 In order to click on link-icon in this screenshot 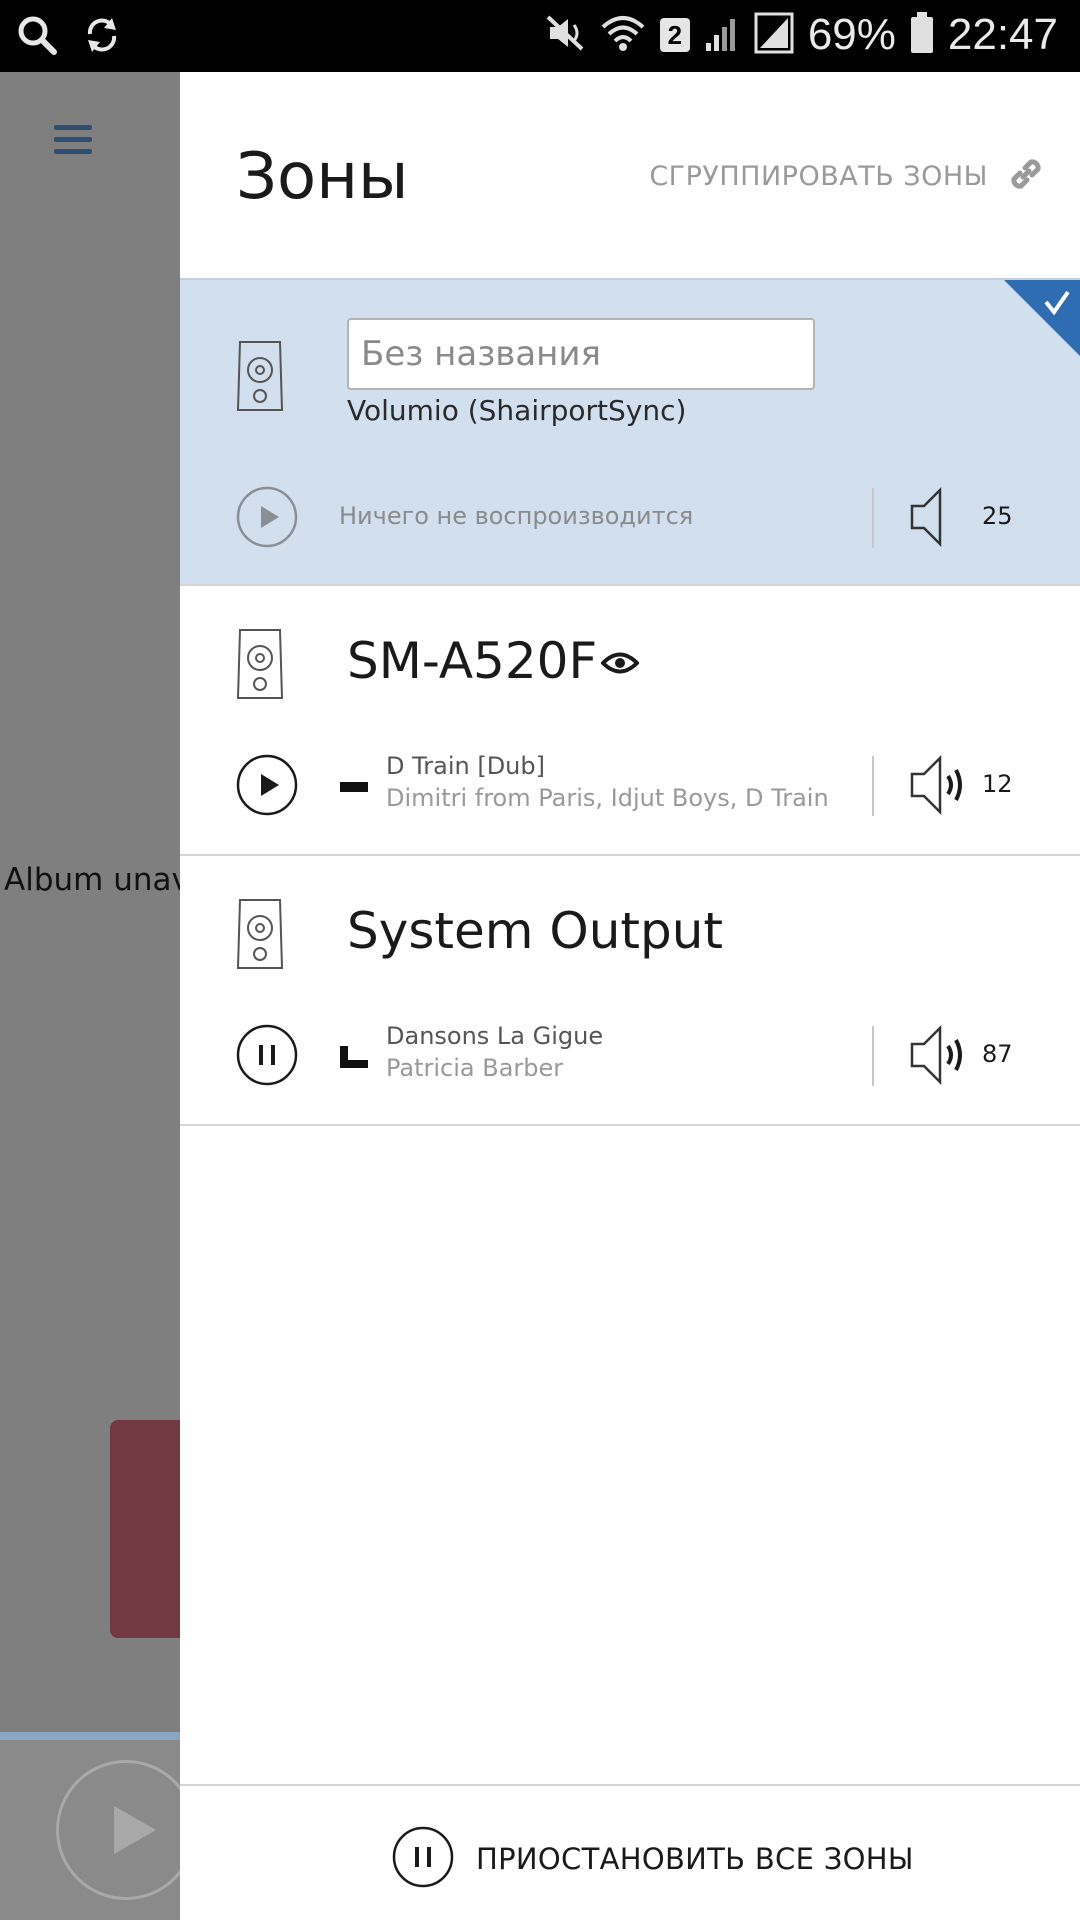, I will do `click(1026, 176)`.